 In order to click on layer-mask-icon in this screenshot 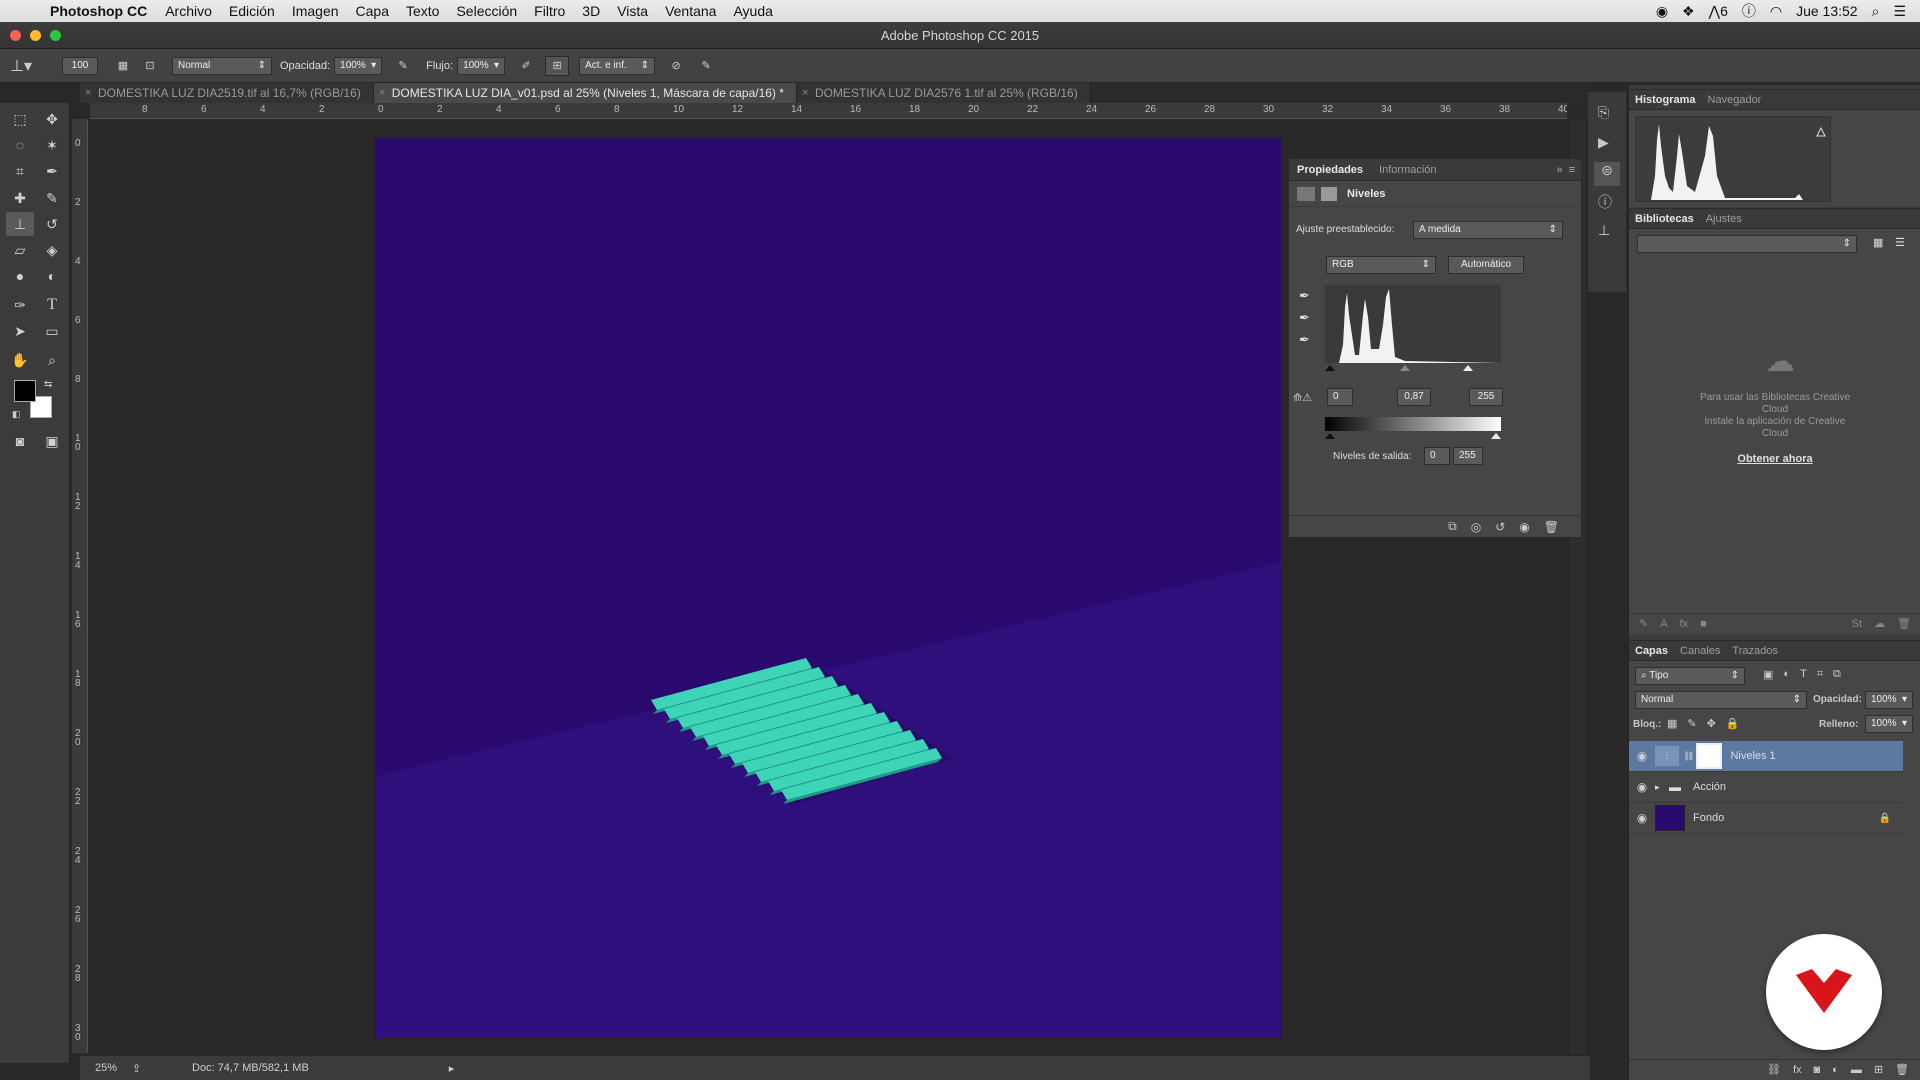, I will do `click(1329, 193)`.